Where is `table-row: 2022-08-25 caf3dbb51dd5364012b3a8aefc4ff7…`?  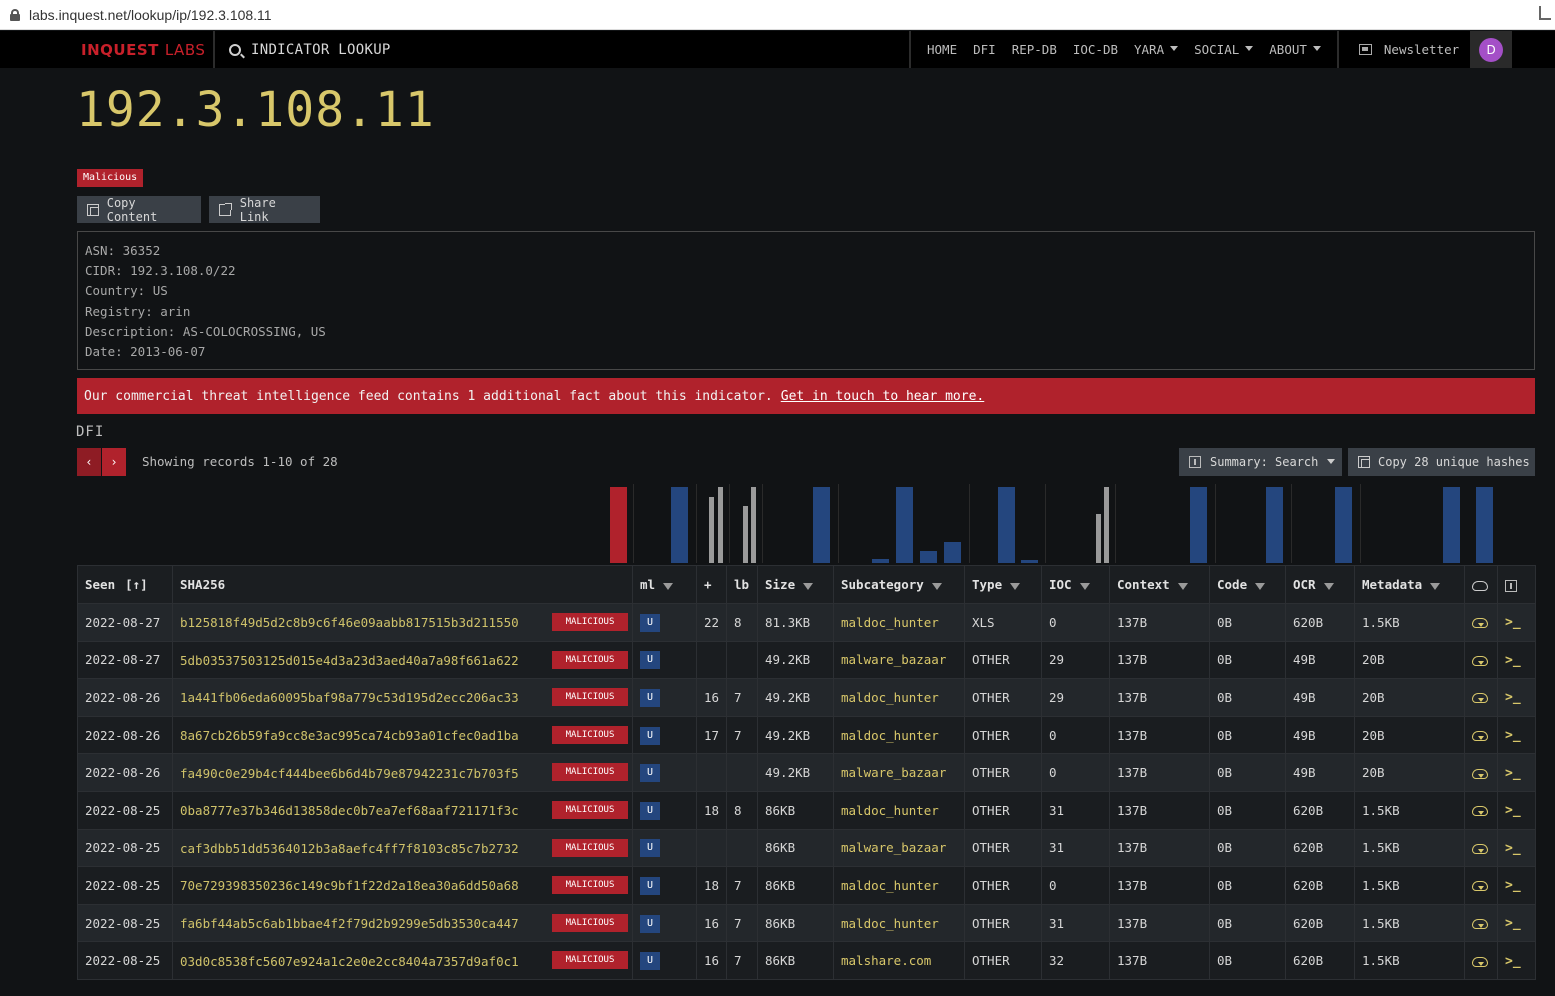 table-row: 2022-08-25 caf3dbb51dd5364012b3a8aefc4ff7… is located at coordinates (806, 848).